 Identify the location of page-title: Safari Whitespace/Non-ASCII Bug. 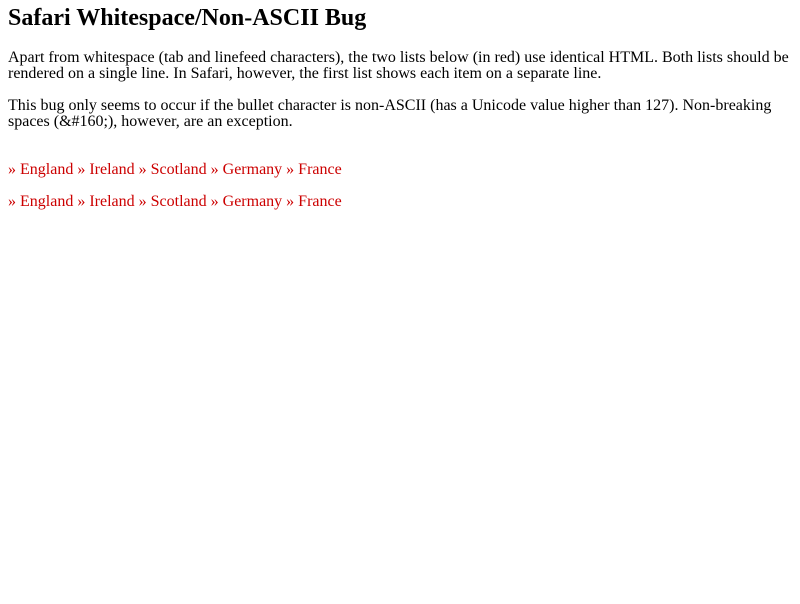
(187, 18).